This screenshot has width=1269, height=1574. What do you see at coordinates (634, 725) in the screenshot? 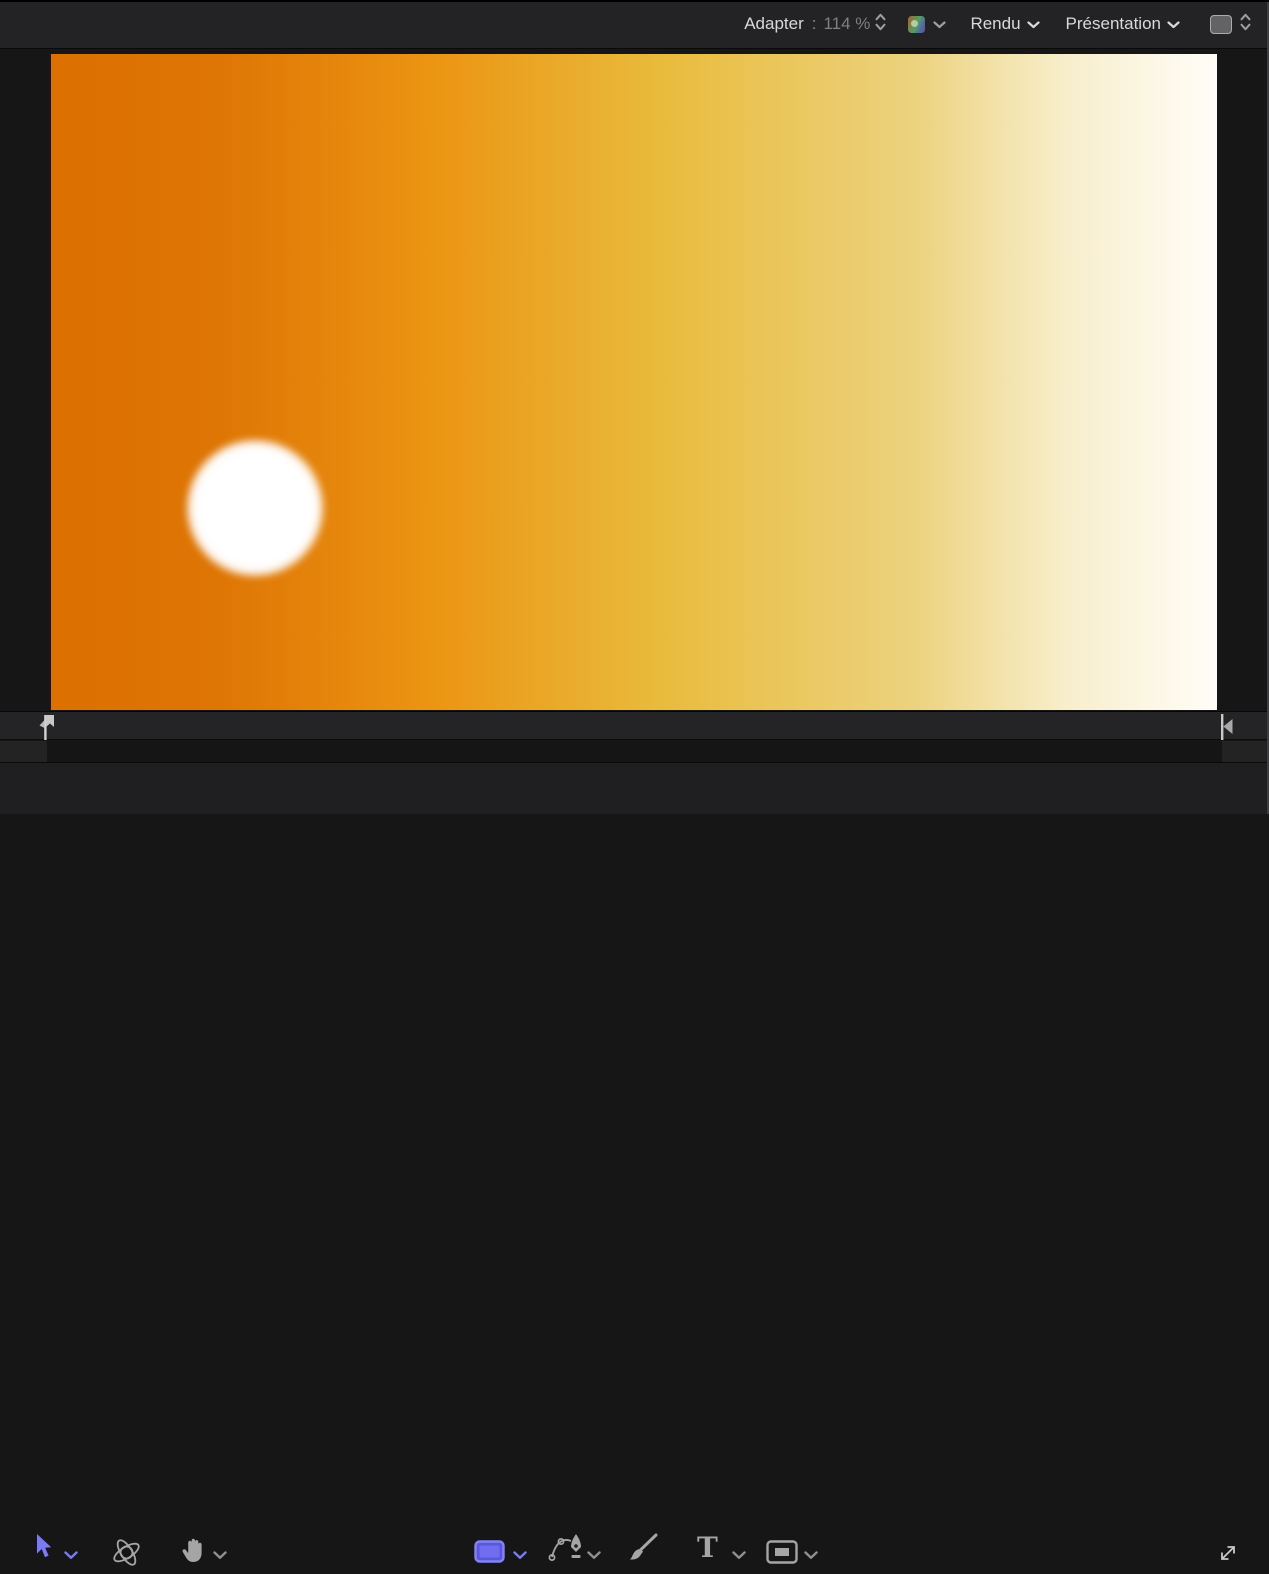
I see `mini-timeline` at bounding box center [634, 725].